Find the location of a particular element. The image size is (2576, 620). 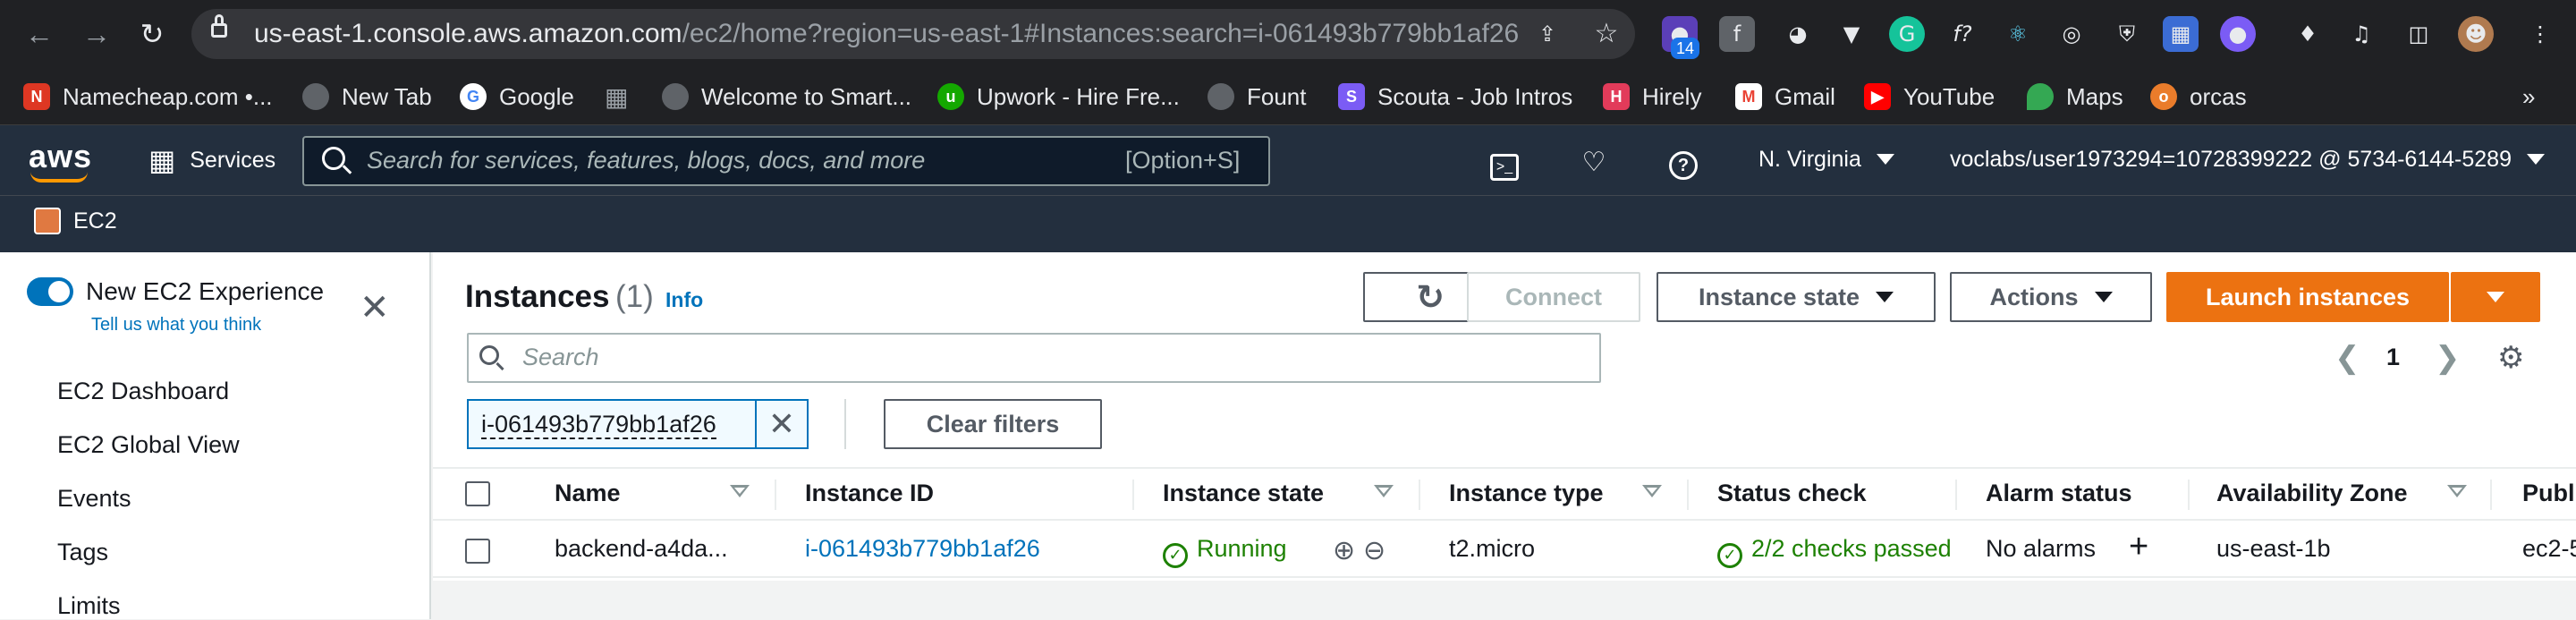

formula-extension-icon: f? is located at coordinates (1962, 34).